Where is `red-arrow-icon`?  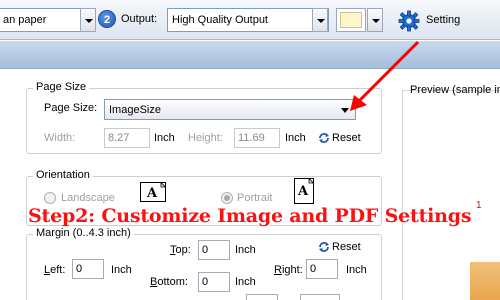 red-arrow-icon is located at coordinates (385, 75).